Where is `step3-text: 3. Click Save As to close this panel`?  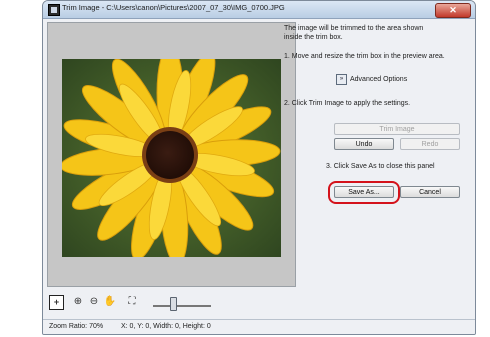 step3-text: 3. Click Save As to close this panel is located at coordinates (380, 166).